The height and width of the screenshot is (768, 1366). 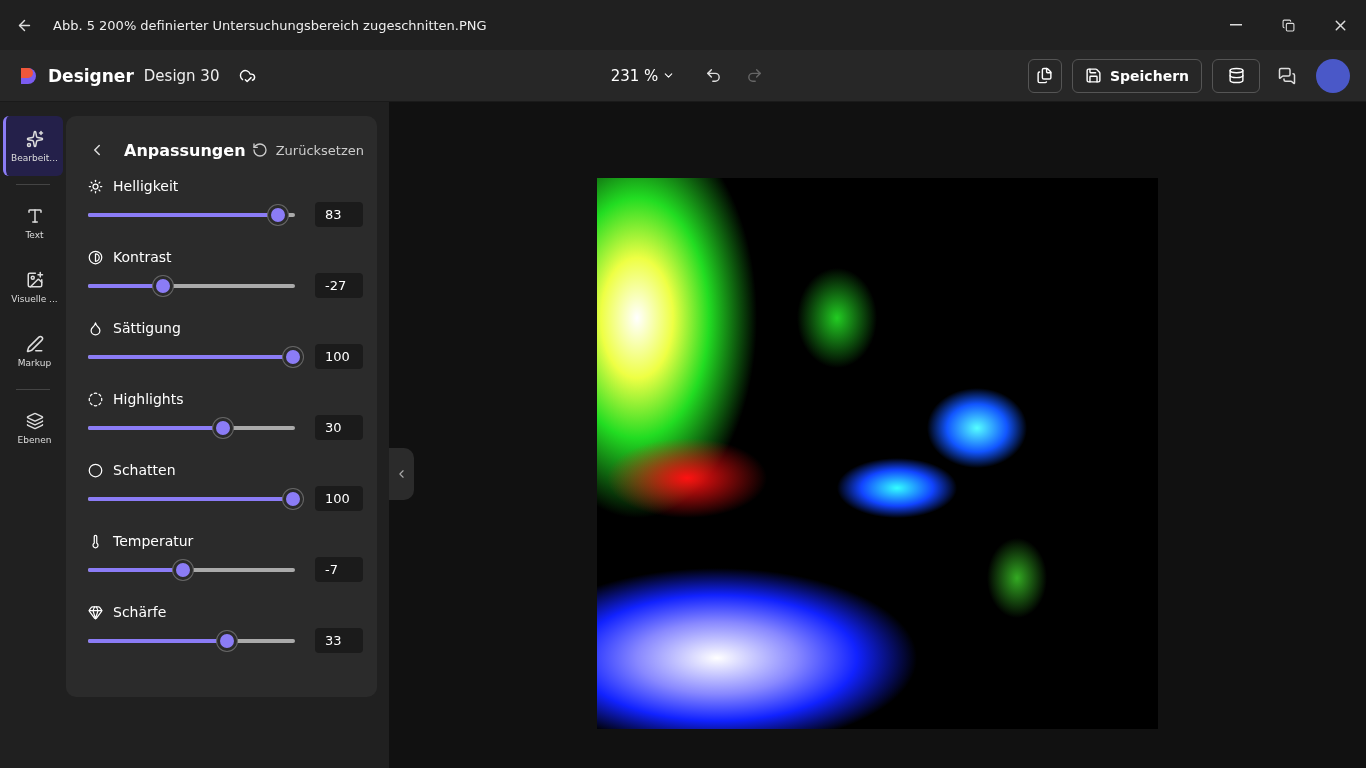 What do you see at coordinates (153, 541) in the screenshot?
I see `adjustment-label: Temperatur` at bounding box center [153, 541].